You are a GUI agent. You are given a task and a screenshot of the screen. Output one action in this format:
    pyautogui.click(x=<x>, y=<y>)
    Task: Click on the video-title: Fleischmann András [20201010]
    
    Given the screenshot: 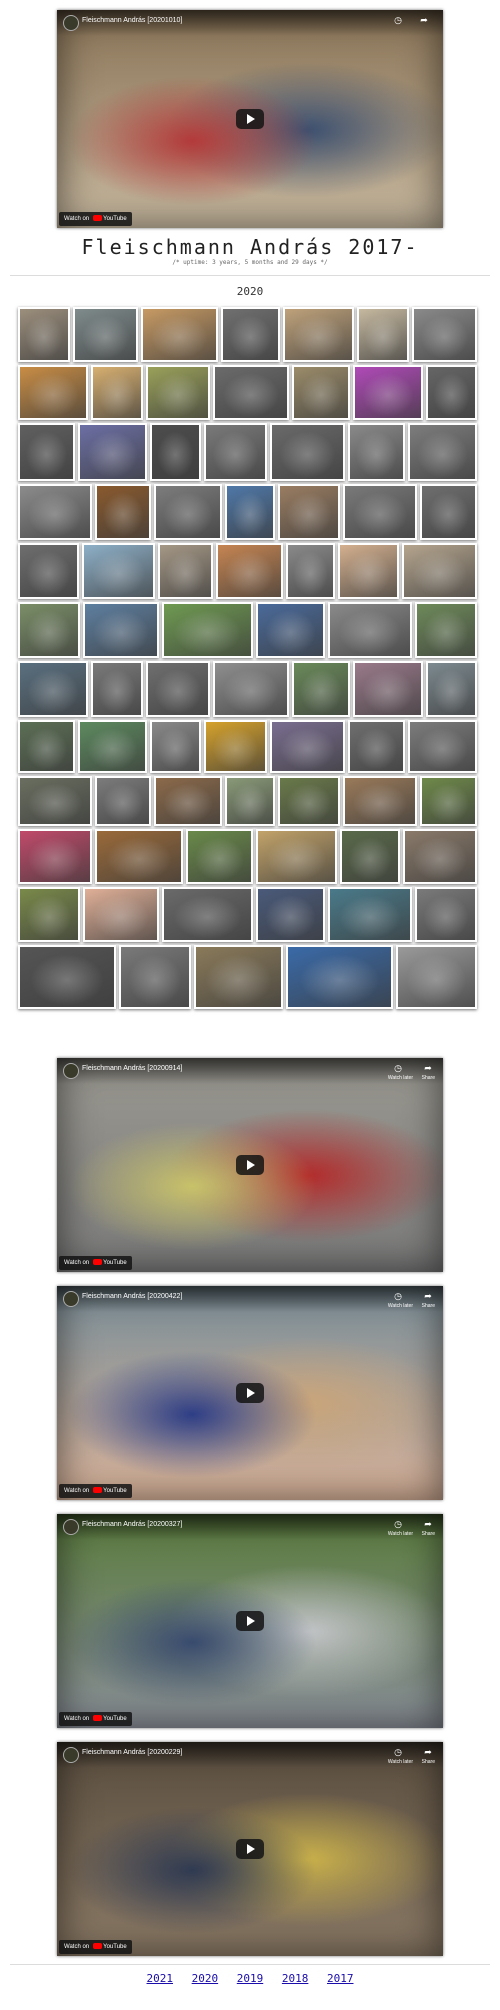 What is the action you would take?
    pyautogui.click(x=132, y=20)
    